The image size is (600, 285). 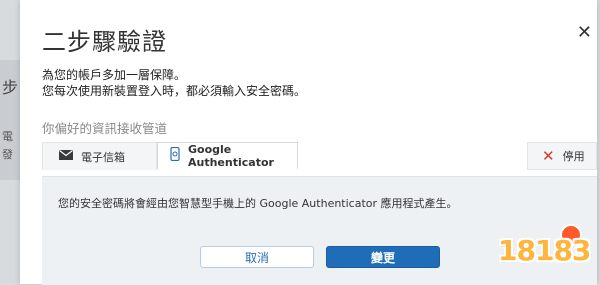 I want to click on background-text-fragment: 發, so click(x=7, y=154).